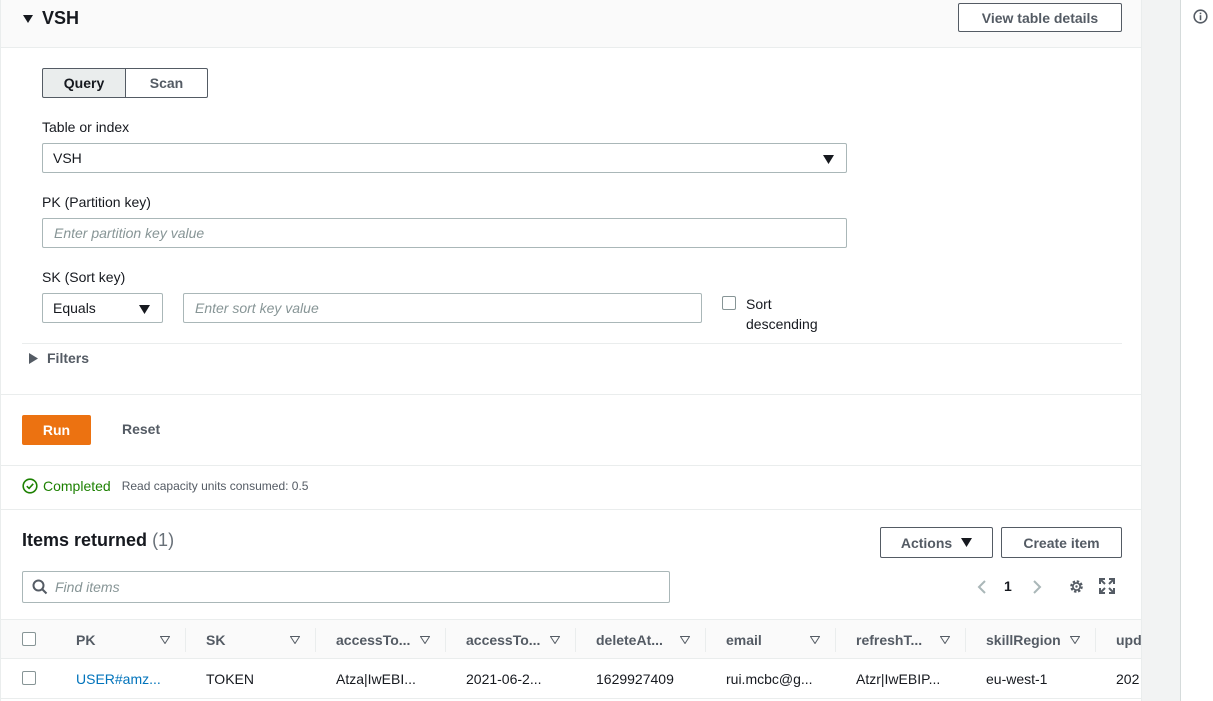  What do you see at coordinates (729, 303) in the screenshot?
I see `sort-descending-checkbox` at bounding box center [729, 303].